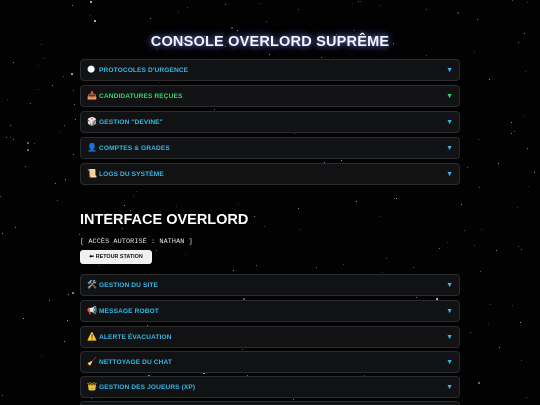  I want to click on accordion-label: CANDIDATURES REÇUES, so click(141, 96).